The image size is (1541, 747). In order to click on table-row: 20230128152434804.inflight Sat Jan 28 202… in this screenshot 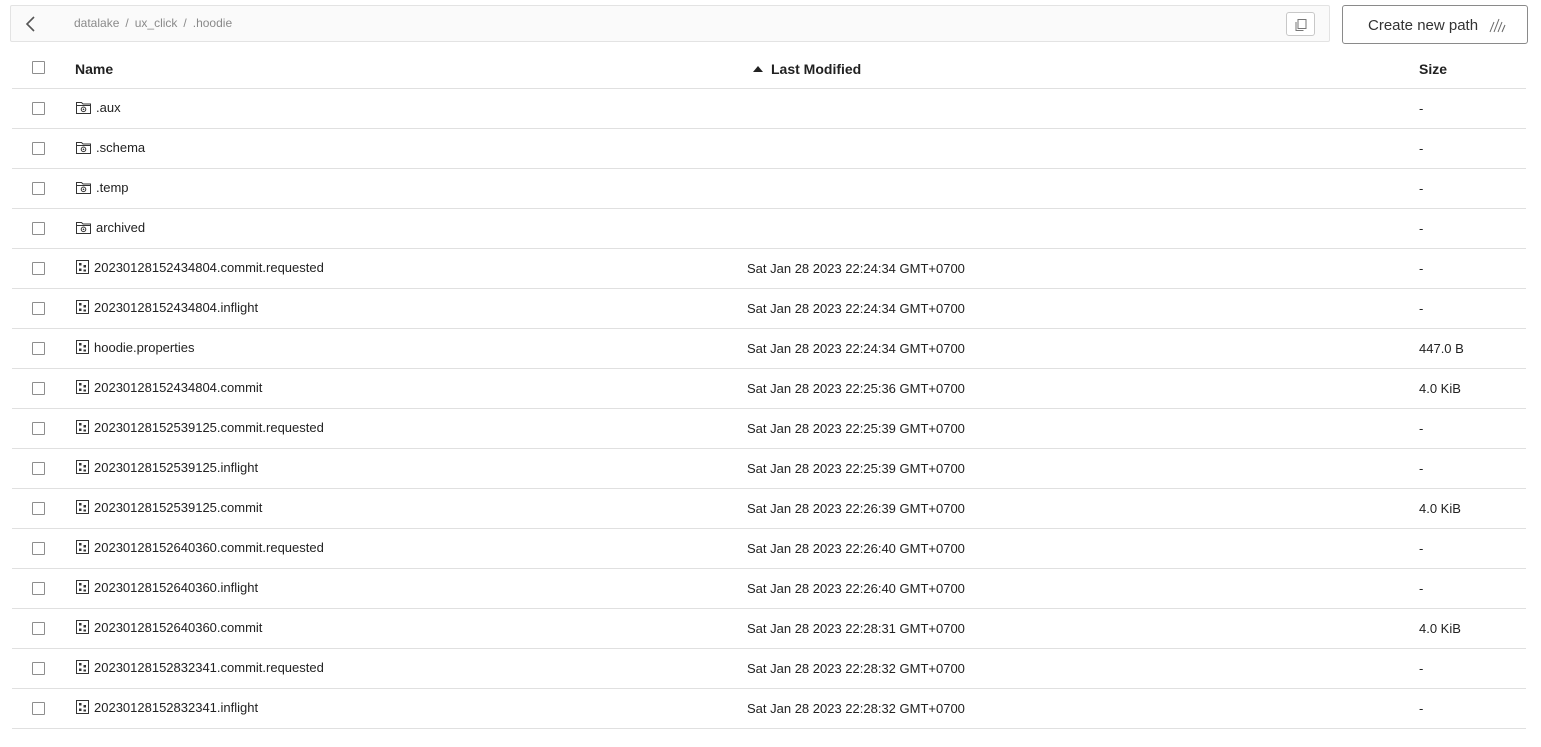, I will do `click(769, 309)`.